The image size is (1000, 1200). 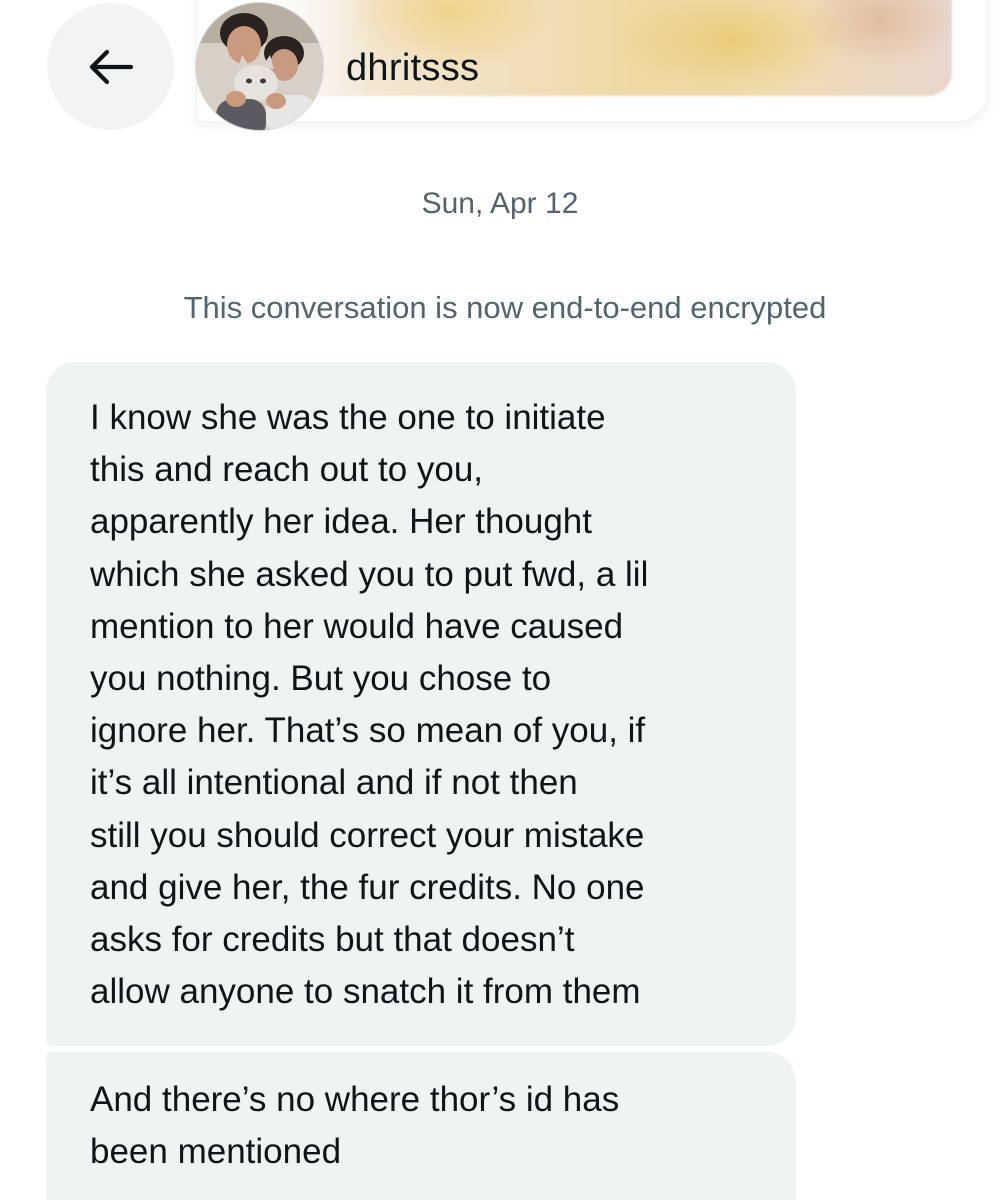 I want to click on username: dhritsss, so click(x=412, y=68).